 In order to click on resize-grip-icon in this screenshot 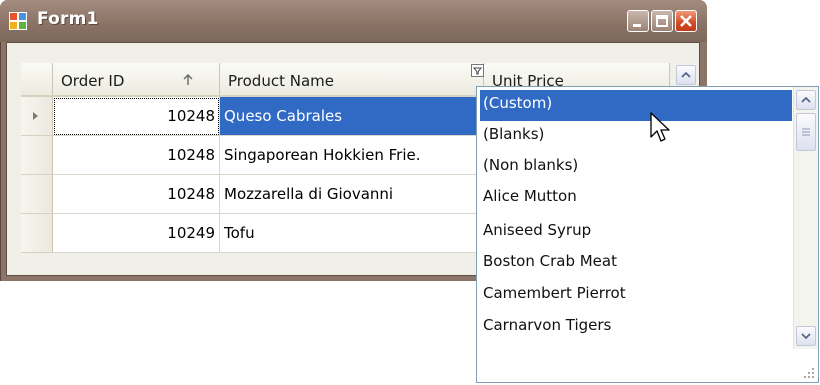, I will do `click(809, 373)`.